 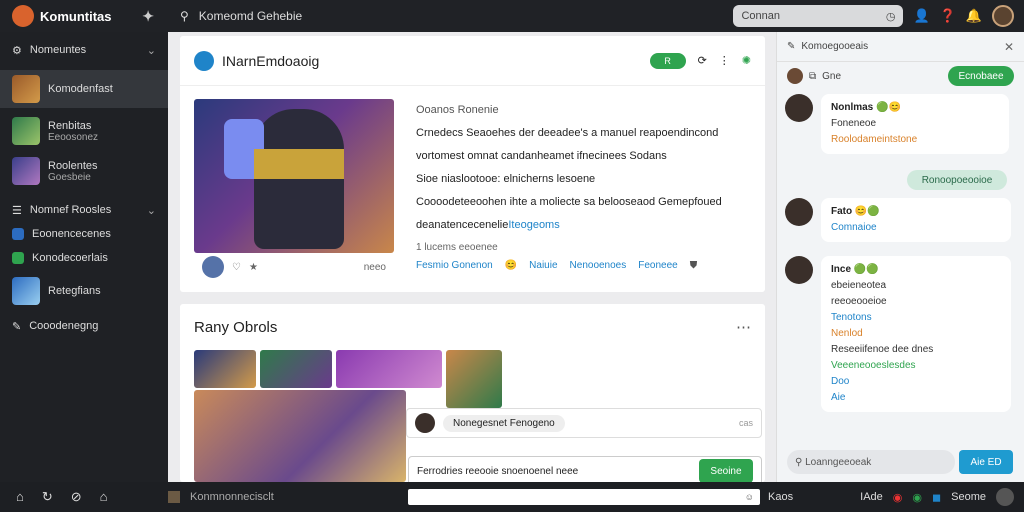 I want to click on chat-icon: ✎, so click(x=17, y=326).